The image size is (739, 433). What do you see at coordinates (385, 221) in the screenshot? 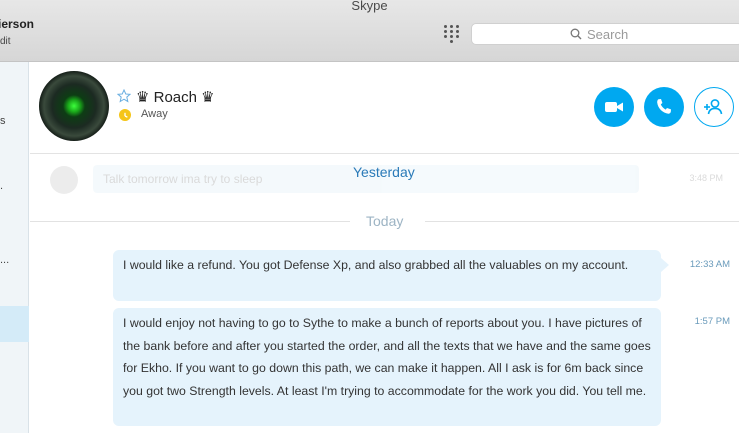
I see `date-separator-today: Today` at bounding box center [385, 221].